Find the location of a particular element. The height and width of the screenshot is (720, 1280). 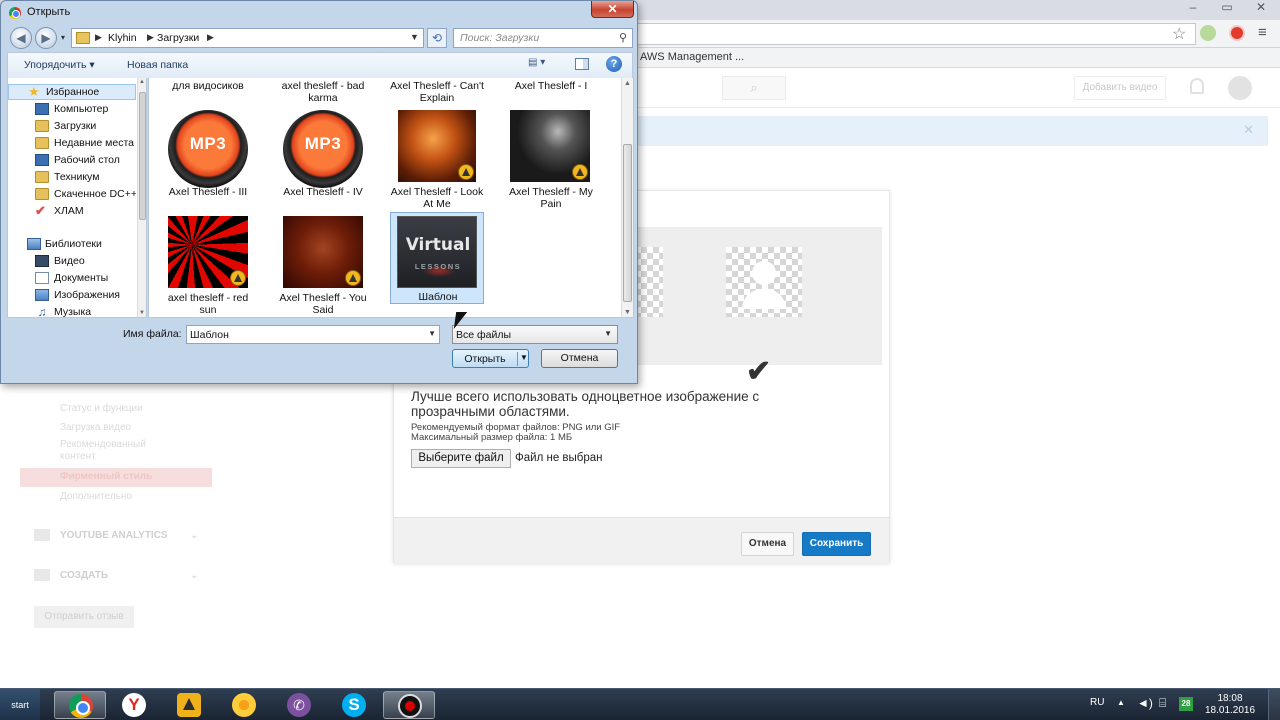

list-item: axel thesleff - red sun is located at coordinates (208, 266).